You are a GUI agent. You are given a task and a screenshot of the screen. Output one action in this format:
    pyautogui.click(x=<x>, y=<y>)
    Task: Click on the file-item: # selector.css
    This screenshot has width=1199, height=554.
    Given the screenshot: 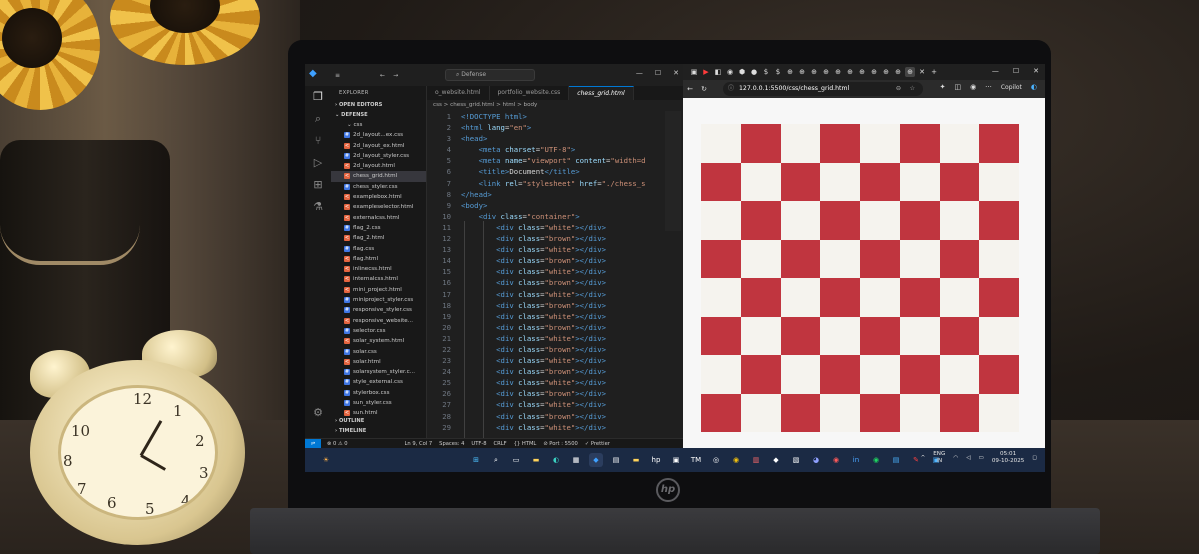 What is the action you would take?
    pyautogui.click(x=378, y=331)
    